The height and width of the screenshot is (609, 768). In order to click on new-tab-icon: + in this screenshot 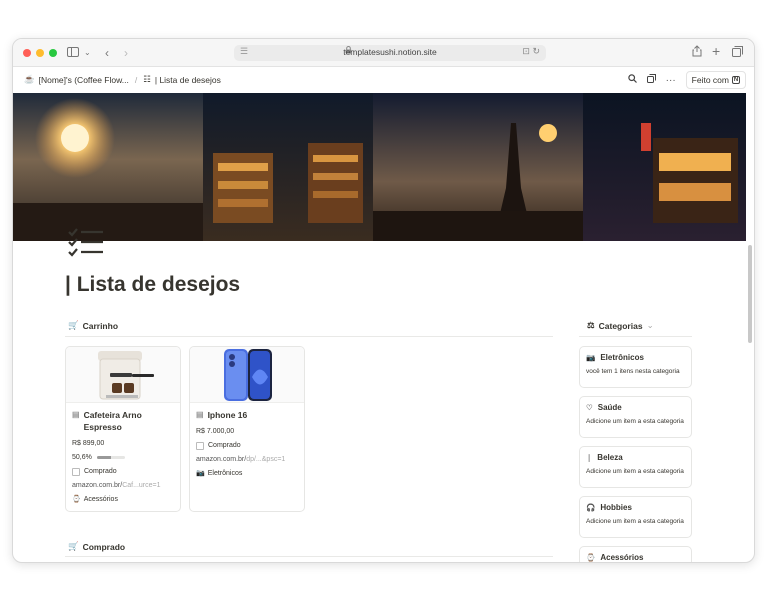, I will do `click(716, 51)`.